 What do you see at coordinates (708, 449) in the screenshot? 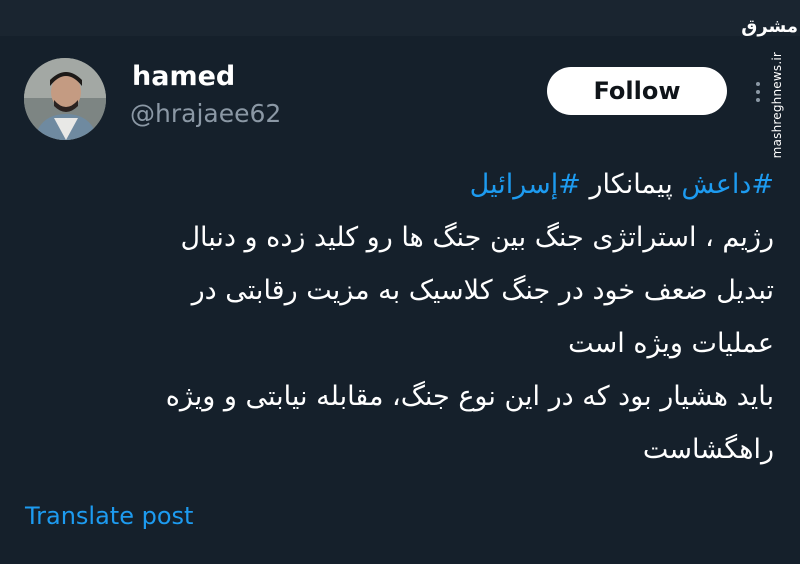
I see `tweet-line: راهگشاست` at bounding box center [708, 449].